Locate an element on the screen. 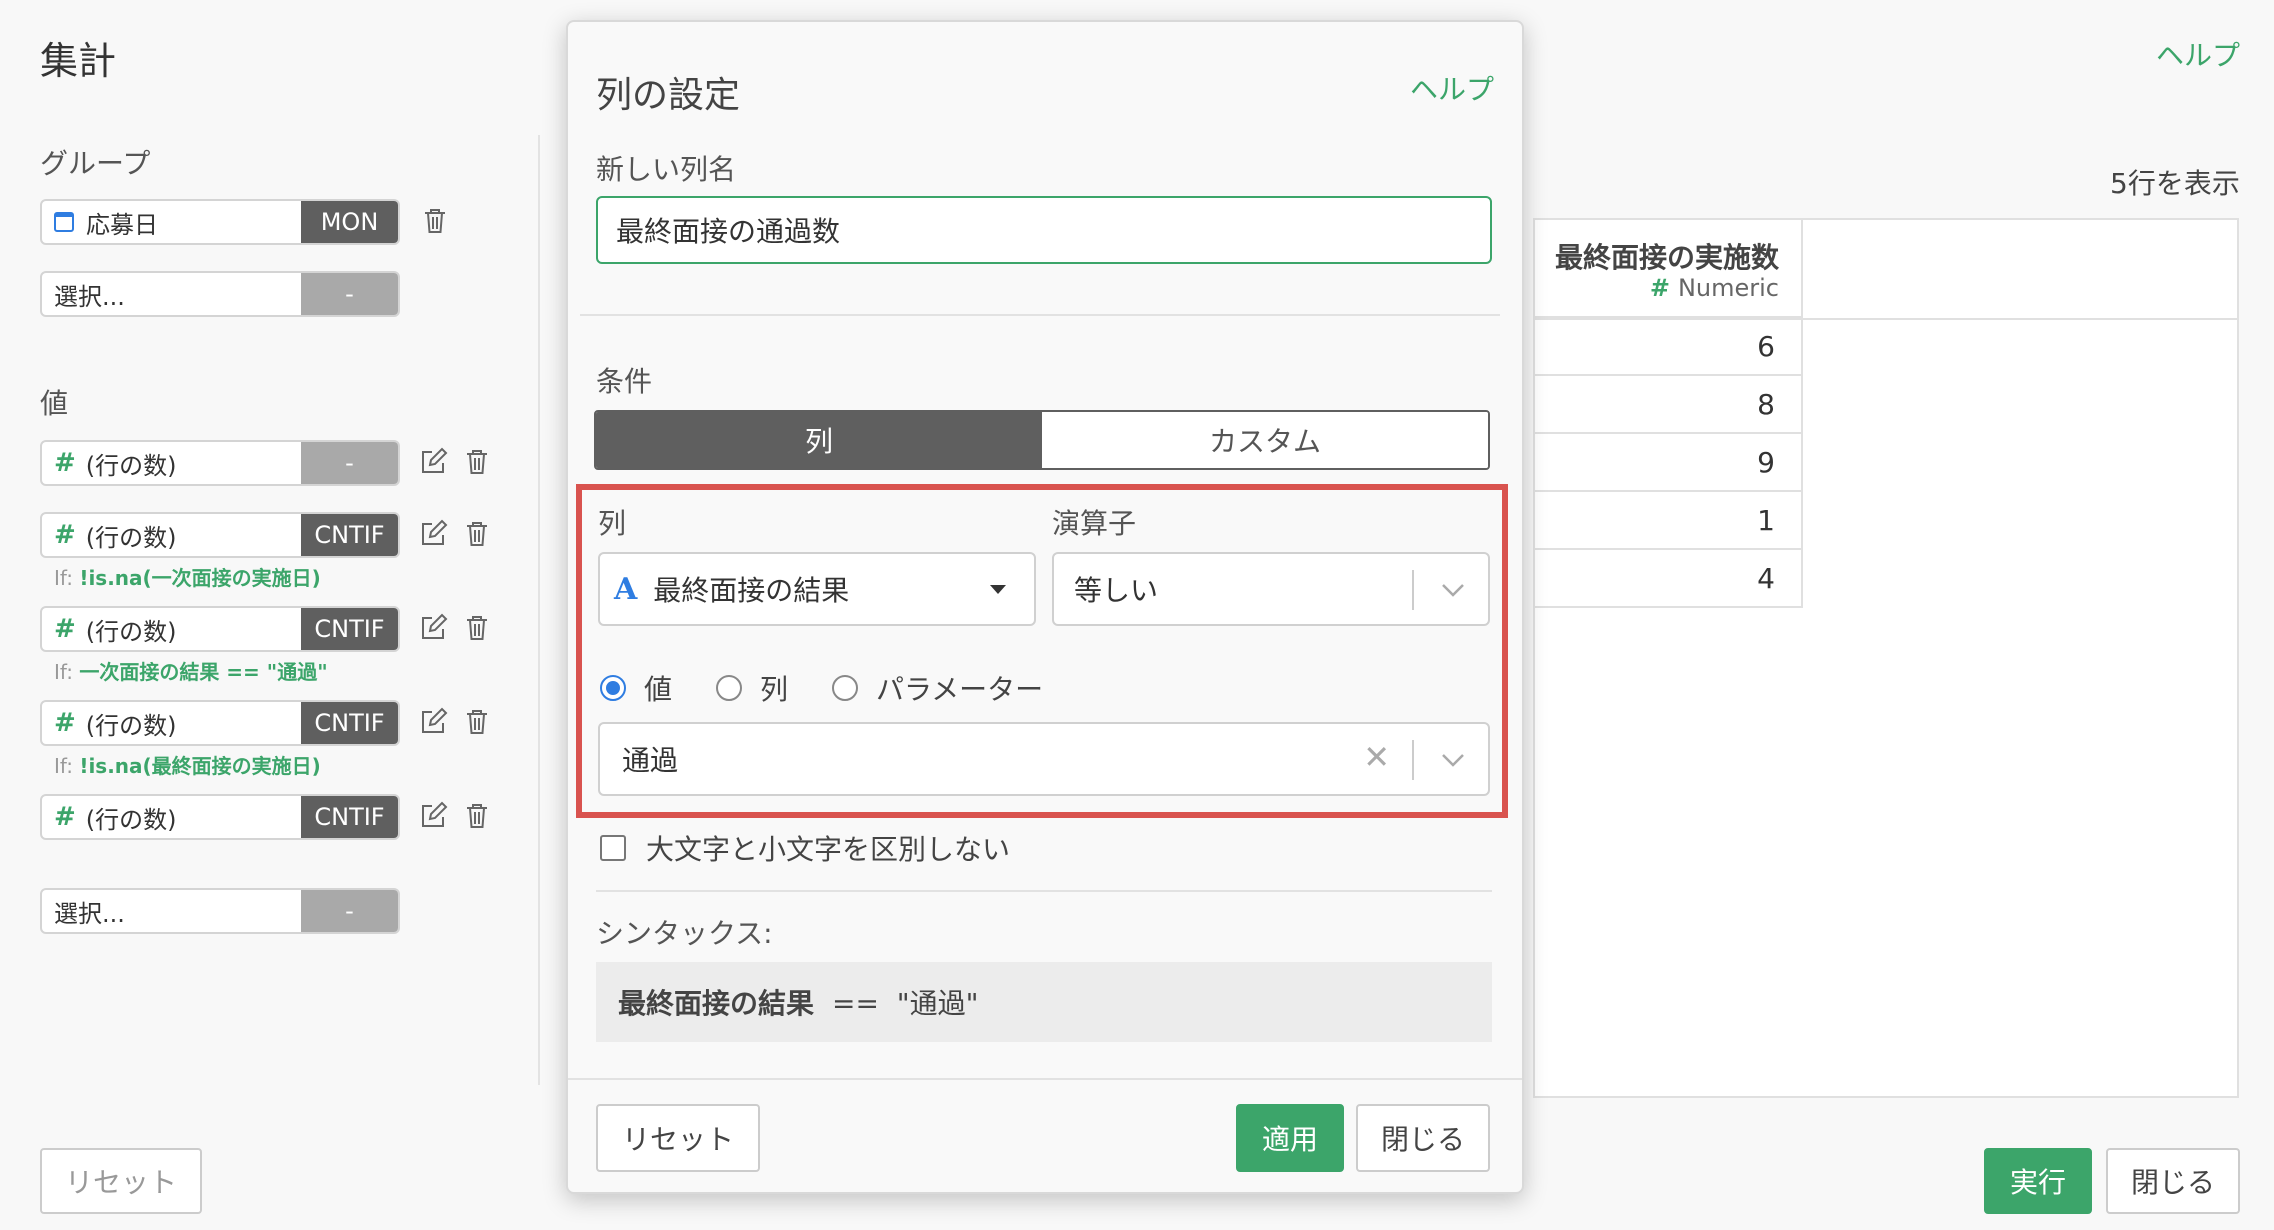  help-link: ヘルプ is located at coordinates (2198, 54).